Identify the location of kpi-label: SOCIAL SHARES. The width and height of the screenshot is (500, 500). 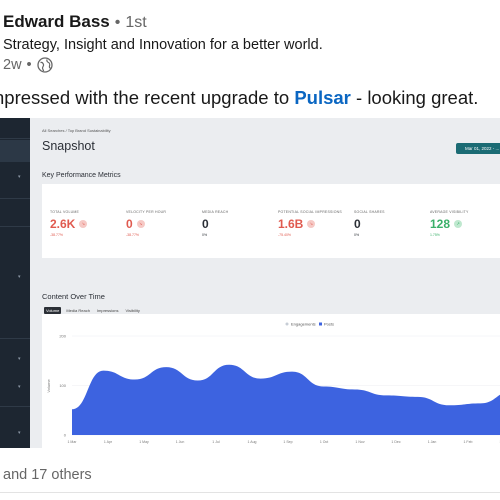
(369, 212).